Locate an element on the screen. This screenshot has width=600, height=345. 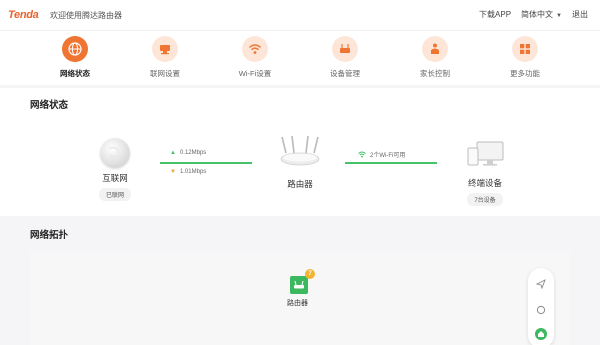
parent-icon is located at coordinates (435, 49).